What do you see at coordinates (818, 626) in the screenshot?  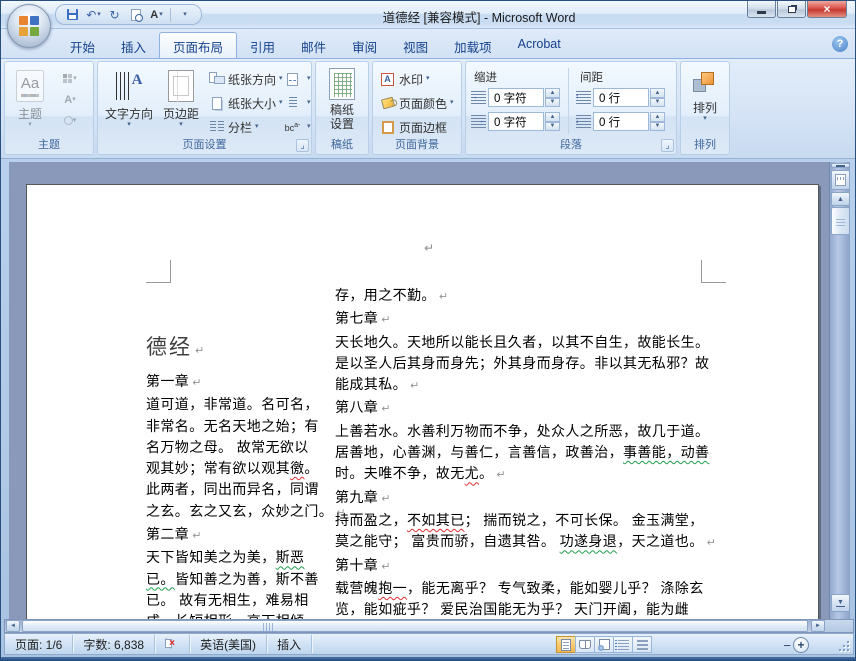 I see `scroll-right-button: ►` at bounding box center [818, 626].